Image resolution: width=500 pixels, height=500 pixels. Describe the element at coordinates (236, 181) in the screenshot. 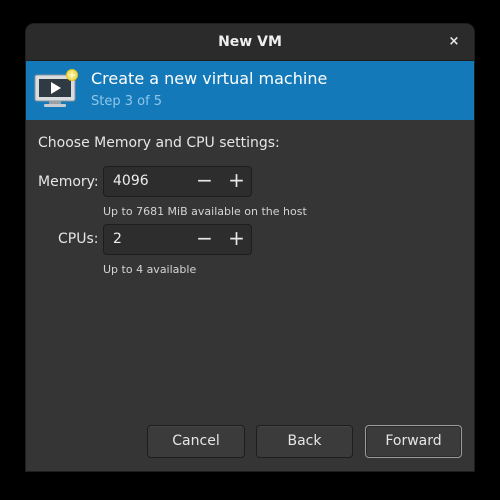

I see `memory-increment-button: +` at that location.